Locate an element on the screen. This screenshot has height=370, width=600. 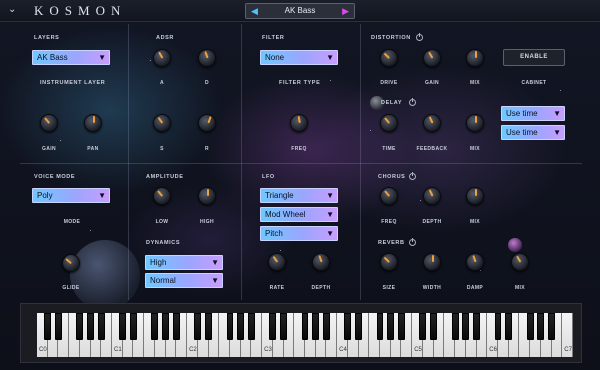
delay-mix-label: MIX is located at coordinates (475, 149).